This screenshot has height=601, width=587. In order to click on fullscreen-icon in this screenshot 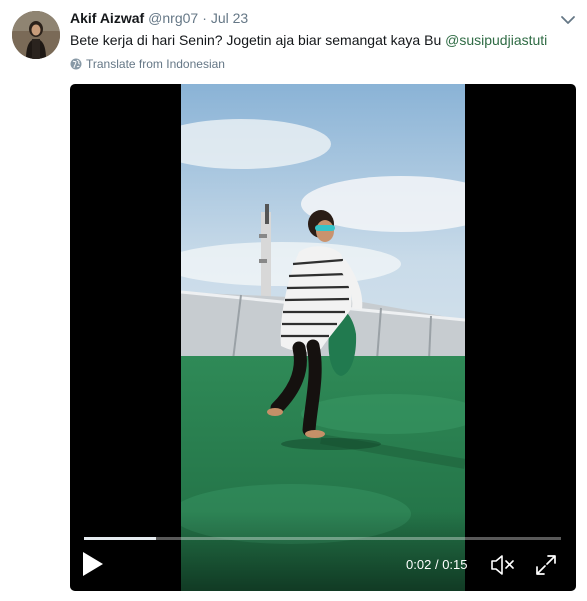, I will do `click(546, 565)`.